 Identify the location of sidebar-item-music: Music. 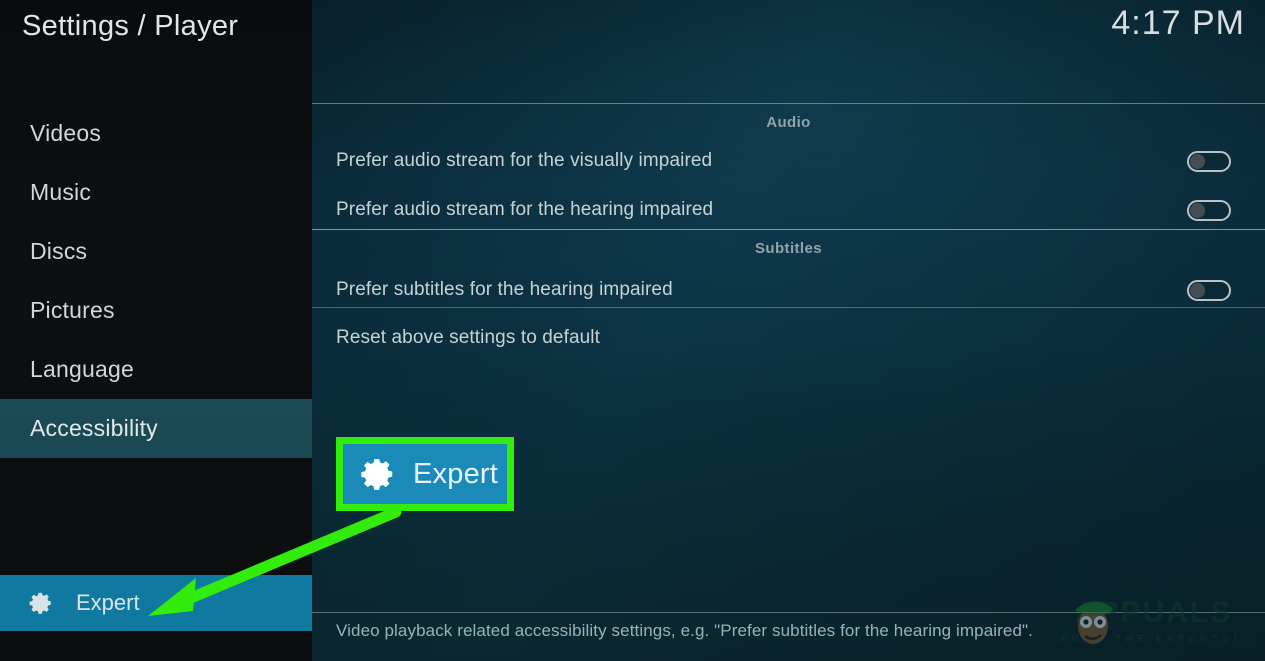
(156, 192).